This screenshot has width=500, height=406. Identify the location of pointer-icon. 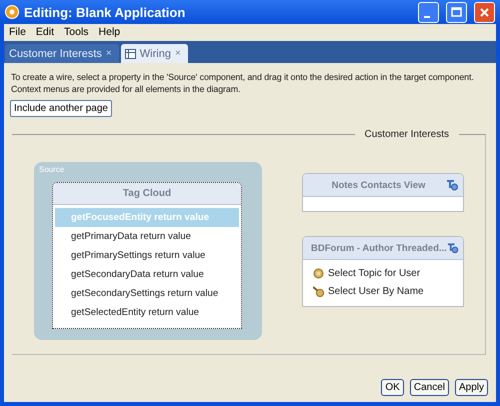
(318, 291).